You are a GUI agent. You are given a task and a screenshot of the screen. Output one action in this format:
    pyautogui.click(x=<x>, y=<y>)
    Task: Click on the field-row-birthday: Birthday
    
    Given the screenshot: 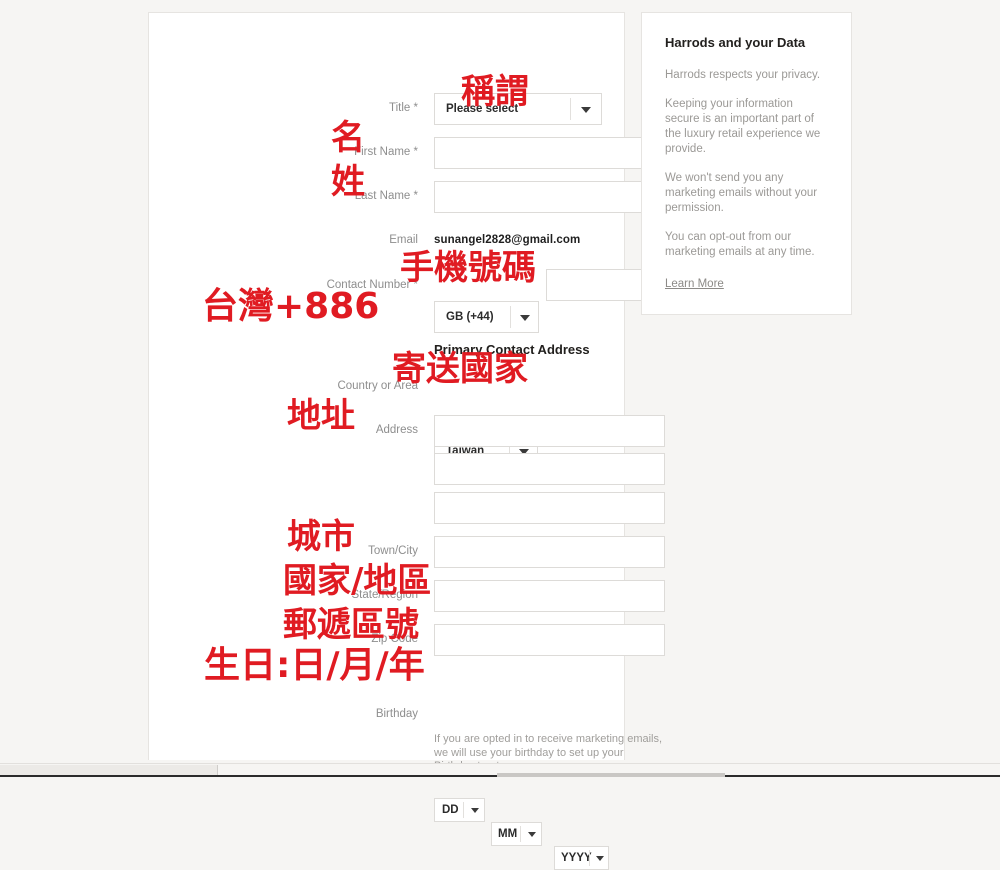 What is the action you would take?
    pyautogui.click(x=290, y=714)
    